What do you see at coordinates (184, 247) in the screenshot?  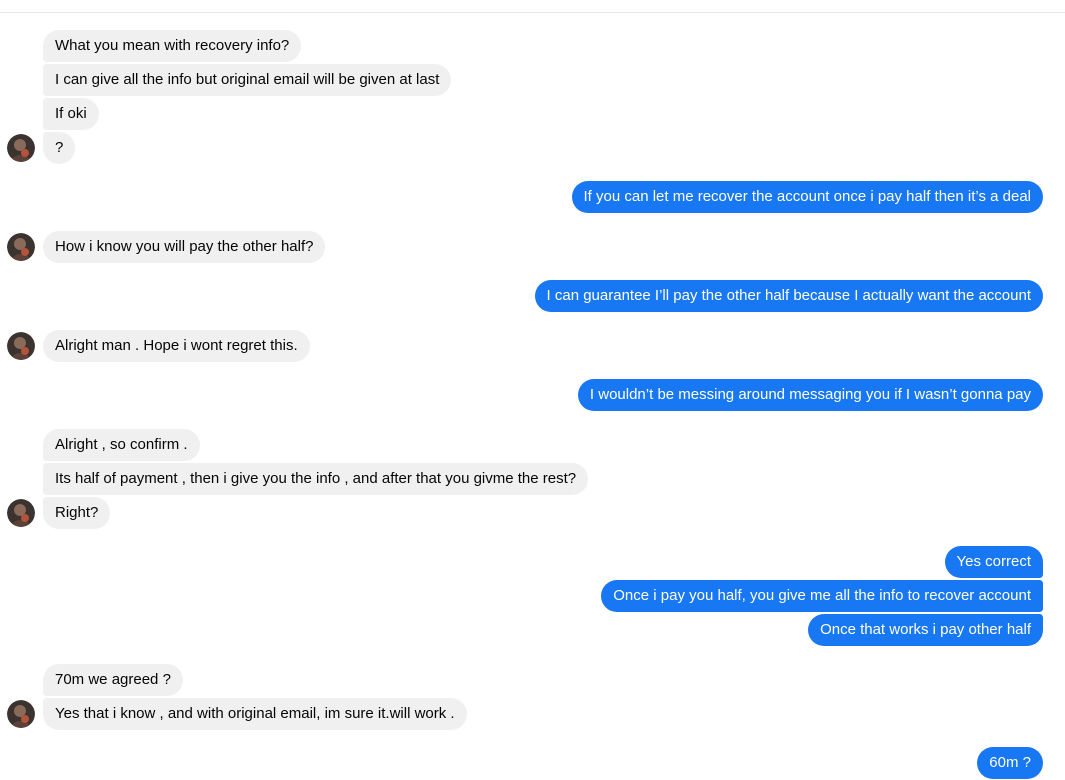 I see `incoming-message: How i know you will pay the other half?` at bounding box center [184, 247].